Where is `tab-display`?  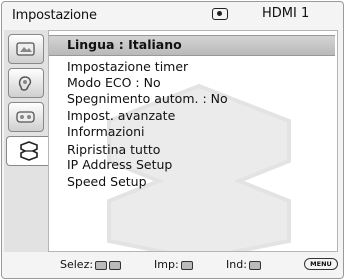
tab-display is located at coordinates (26, 117).